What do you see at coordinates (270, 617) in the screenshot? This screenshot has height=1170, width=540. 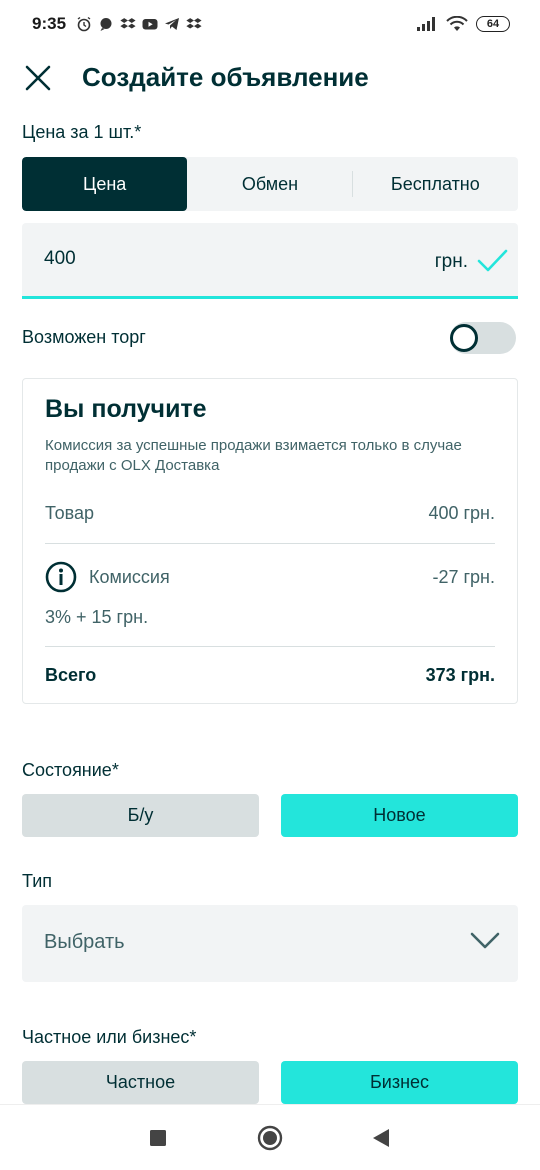 I see `commission-formula-row: 3% + 15 грн.` at bounding box center [270, 617].